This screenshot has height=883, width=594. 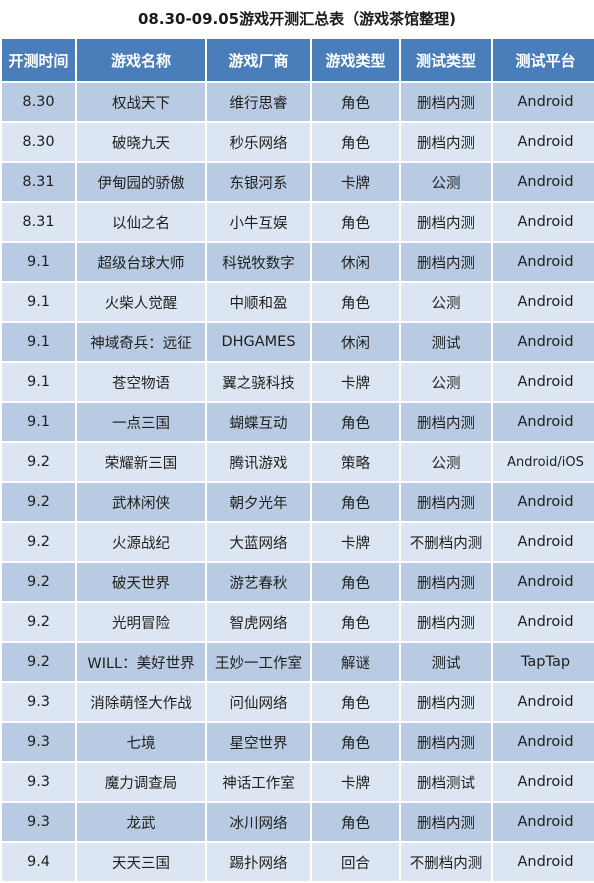 What do you see at coordinates (355, 662) in the screenshot?
I see `cell-genre: 解谜` at bounding box center [355, 662].